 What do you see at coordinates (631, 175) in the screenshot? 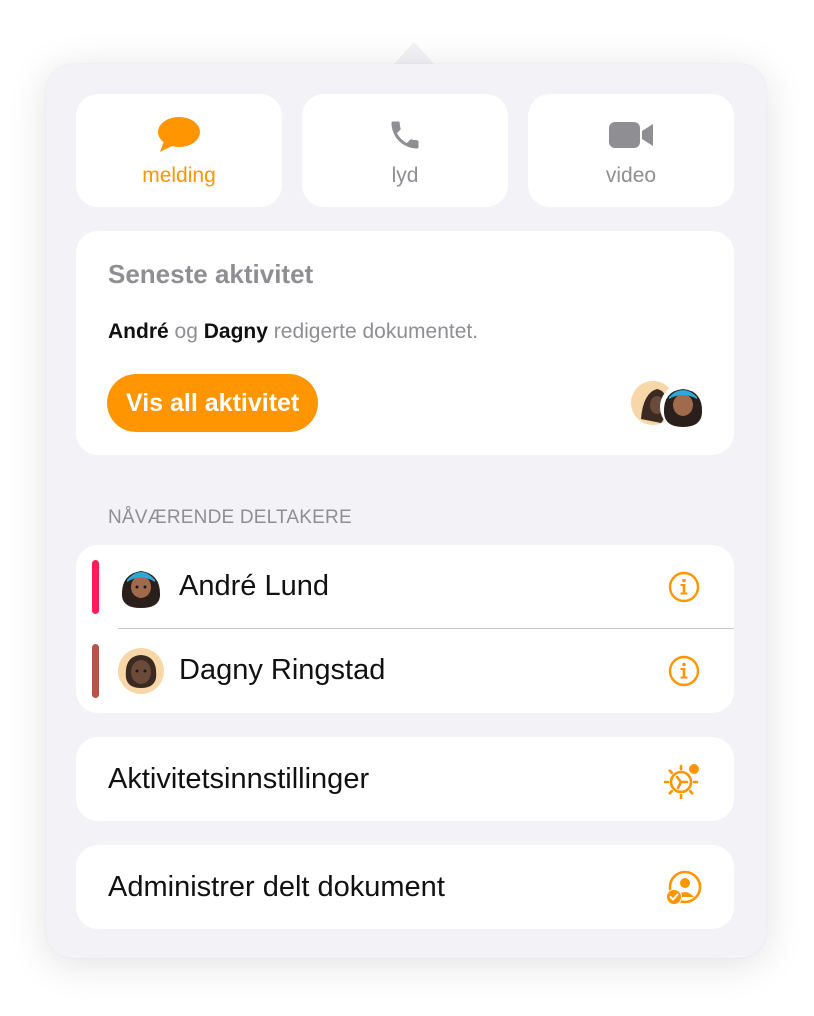
I see `video-label: video` at bounding box center [631, 175].